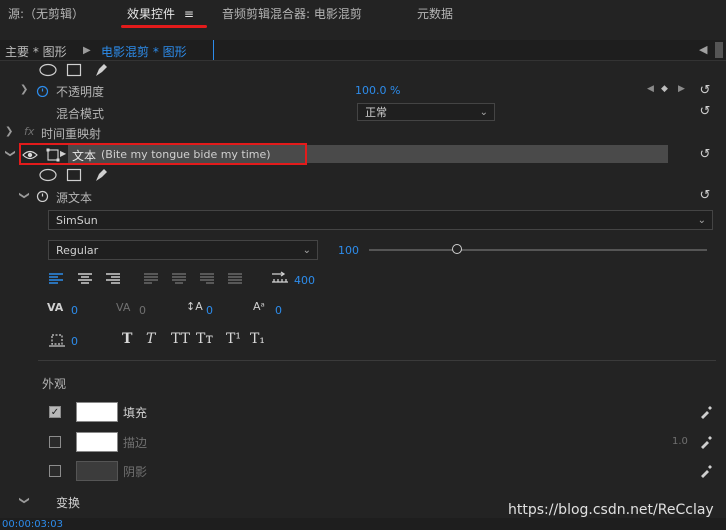 This screenshot has width=726, height=530. What do you see at coordinates (80, 114) in the screenshot?
I see `blend-mode-label: 混合模式` at bounding box center [80, 114].